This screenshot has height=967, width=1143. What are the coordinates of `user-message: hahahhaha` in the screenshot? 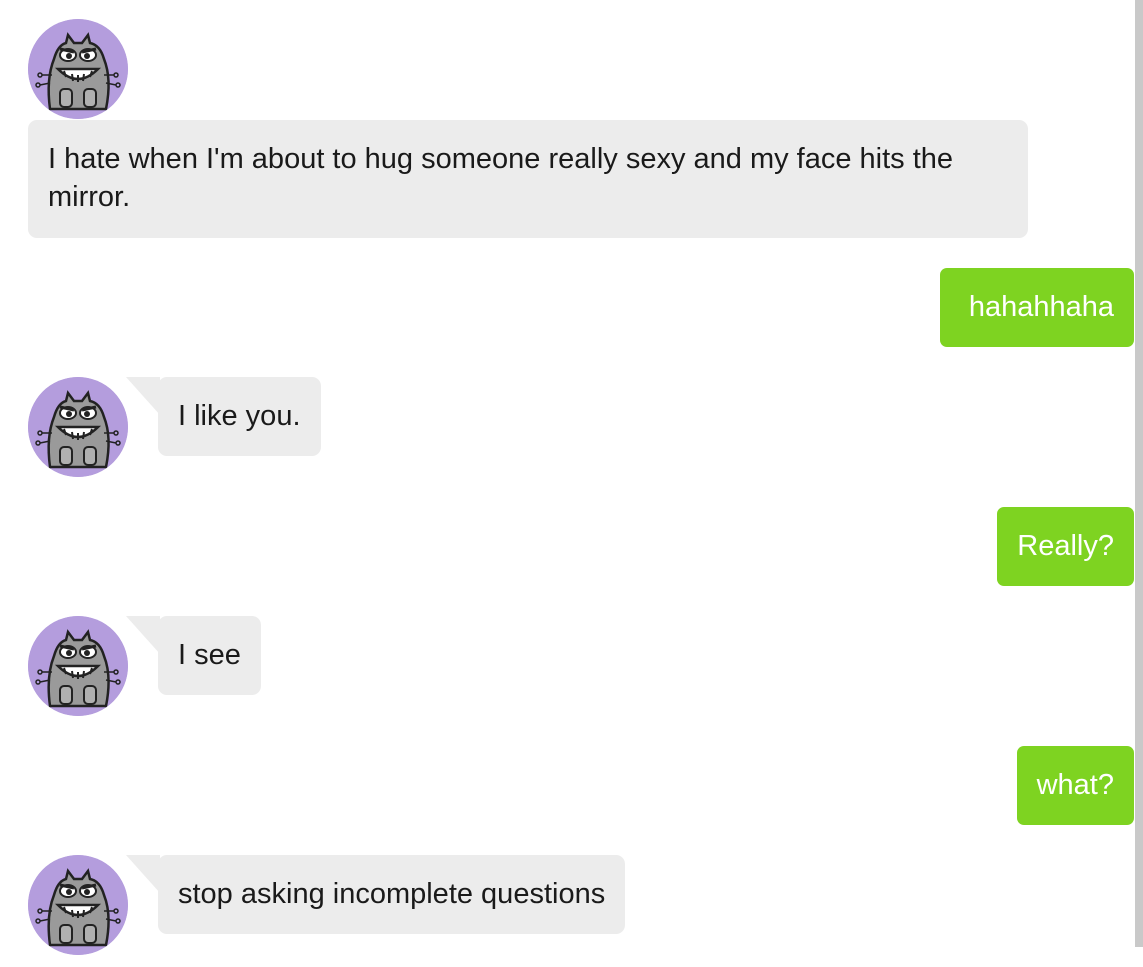 It's located at (1037, 307).